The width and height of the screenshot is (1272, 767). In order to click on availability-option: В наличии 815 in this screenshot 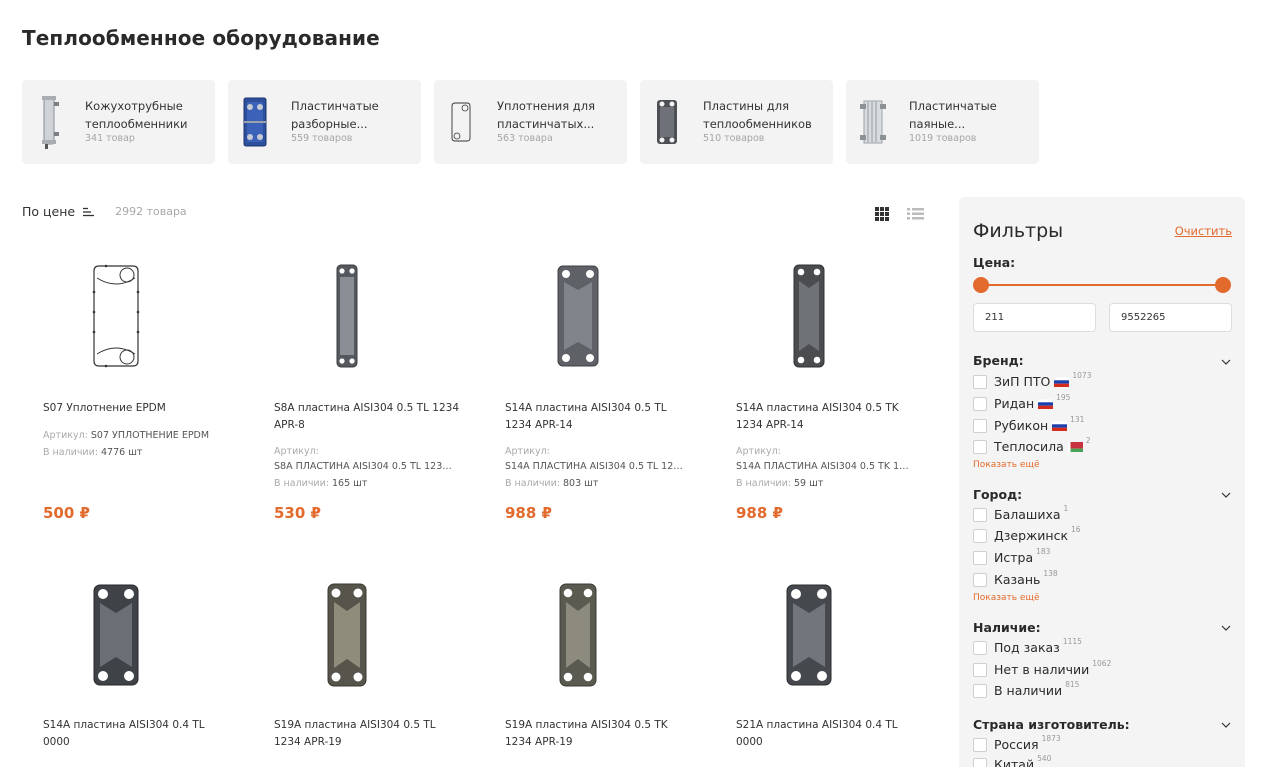, I will do `click(1026, 689)`.